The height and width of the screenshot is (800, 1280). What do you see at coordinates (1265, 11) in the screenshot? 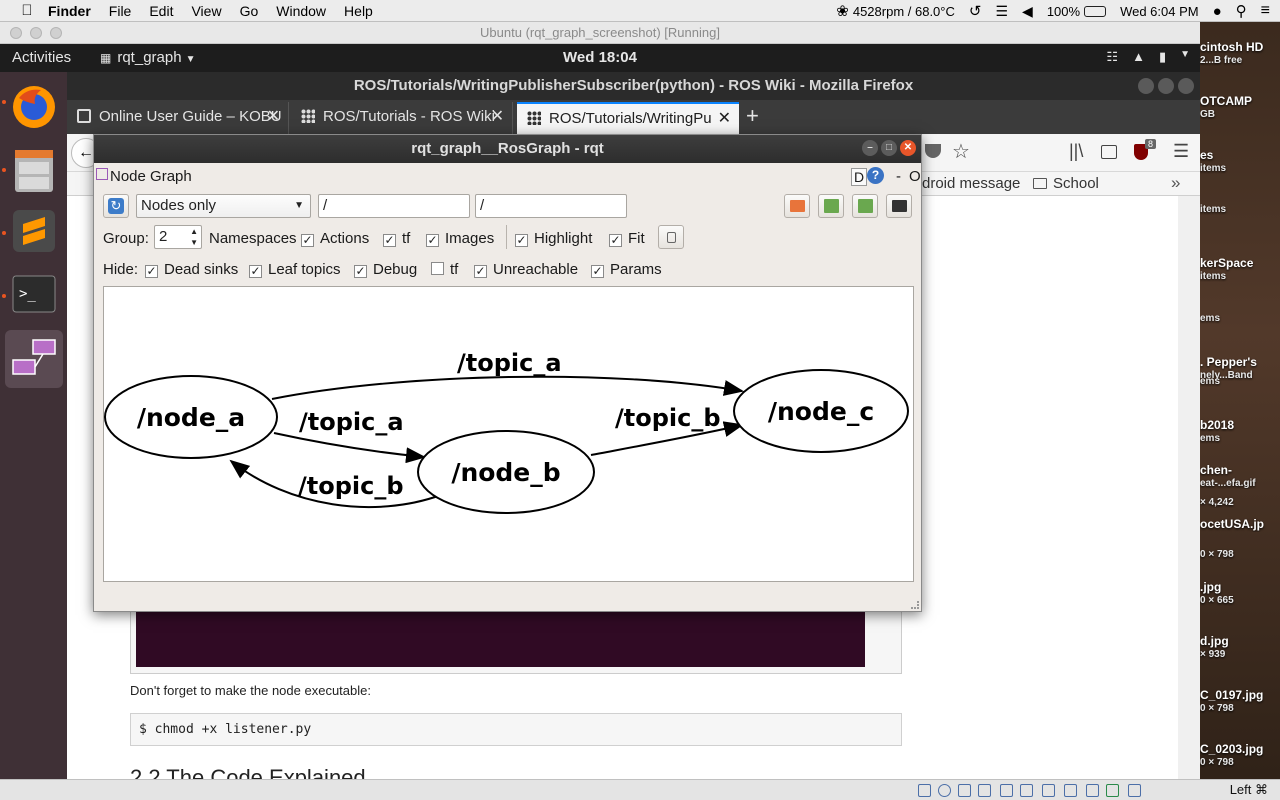
I see `notification-center-icon: ≡` at bounding box center [1265, 11].